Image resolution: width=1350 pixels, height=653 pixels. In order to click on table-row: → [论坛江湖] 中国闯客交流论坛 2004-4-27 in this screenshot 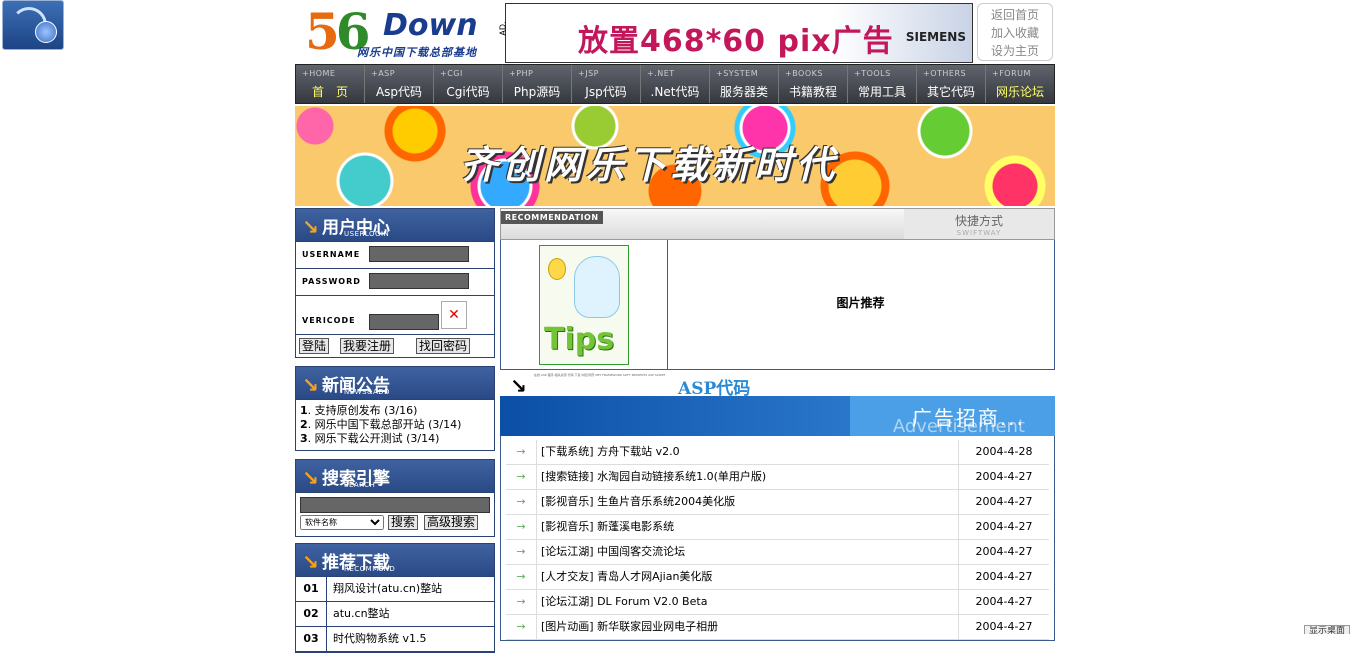, I will do `click(777, 552)`.